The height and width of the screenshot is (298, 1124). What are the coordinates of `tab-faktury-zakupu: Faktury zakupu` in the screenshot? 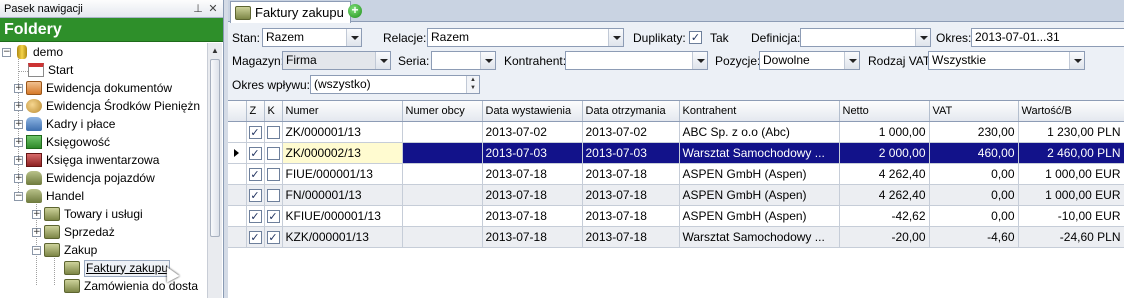 It's located at (290, 12).